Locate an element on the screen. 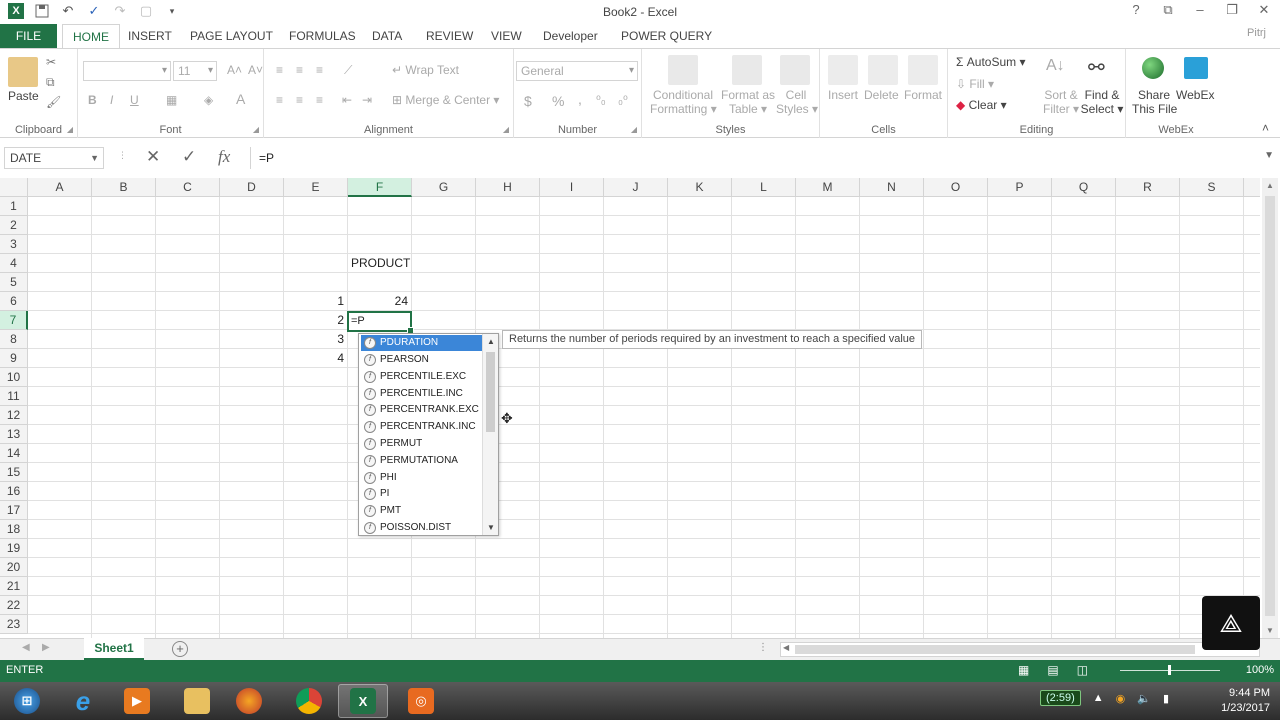 This screenshot has width=1280, height=720. cell-E7: 2 is located at coordinates (314, 320).